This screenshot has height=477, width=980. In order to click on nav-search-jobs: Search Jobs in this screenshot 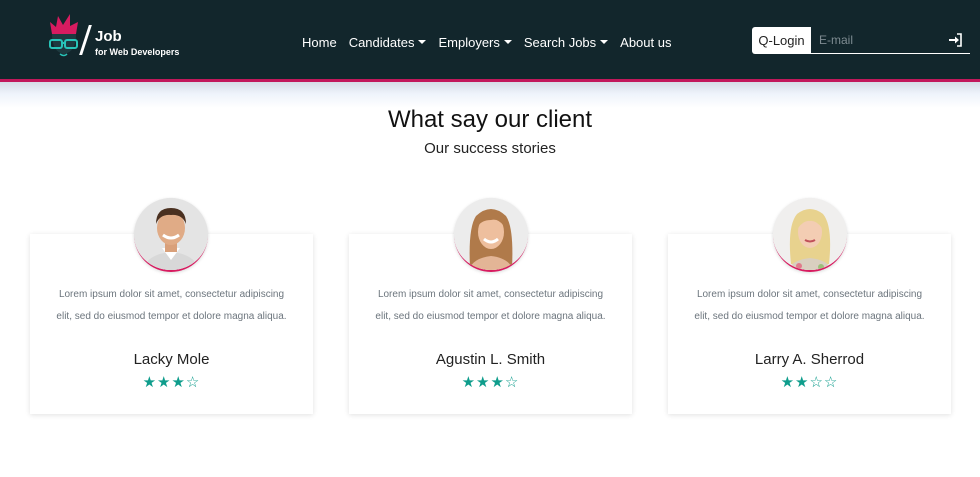, I will do `click(566, 43)`.